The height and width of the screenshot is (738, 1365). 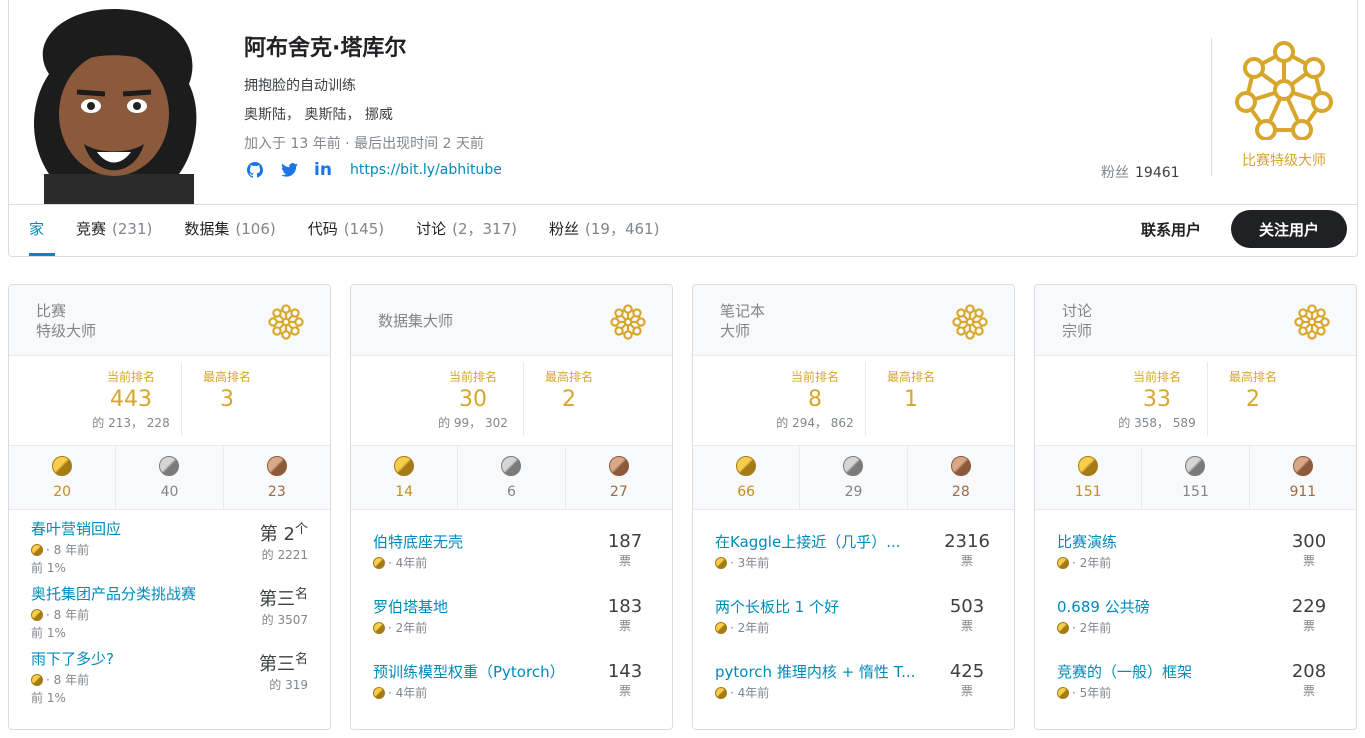 What do you see at coordinates (1284, 161) in the screenshot?
I see `tier-label: 比赛特级大师` at bounding box center [1284, 161].